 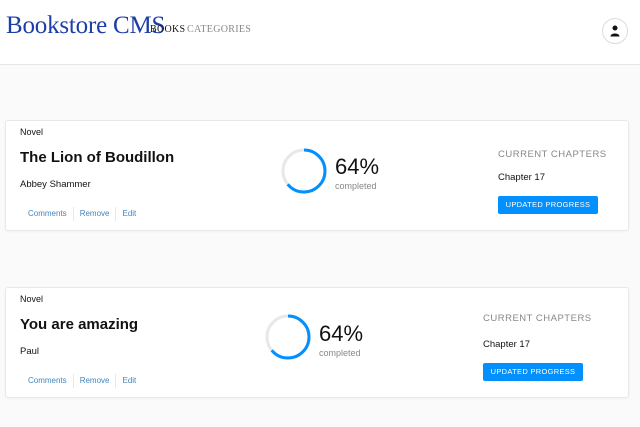 What do you see at coordinates (85, 26) in the screenshot?
I see `app-logo: Bookstore CMS` at bounding box center [85, 26].